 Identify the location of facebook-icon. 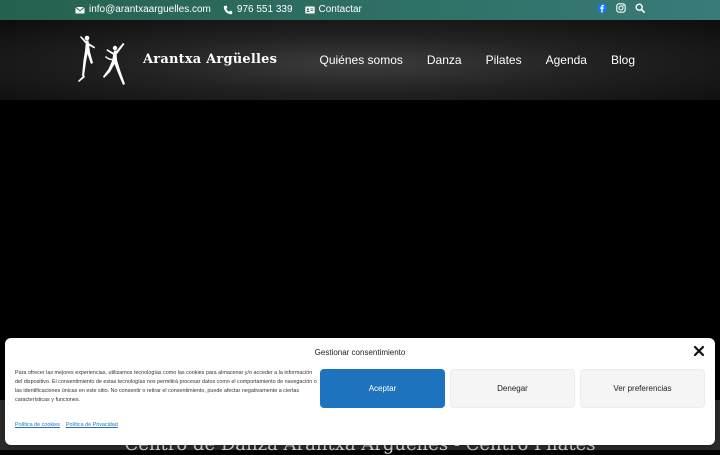
(602, 8).